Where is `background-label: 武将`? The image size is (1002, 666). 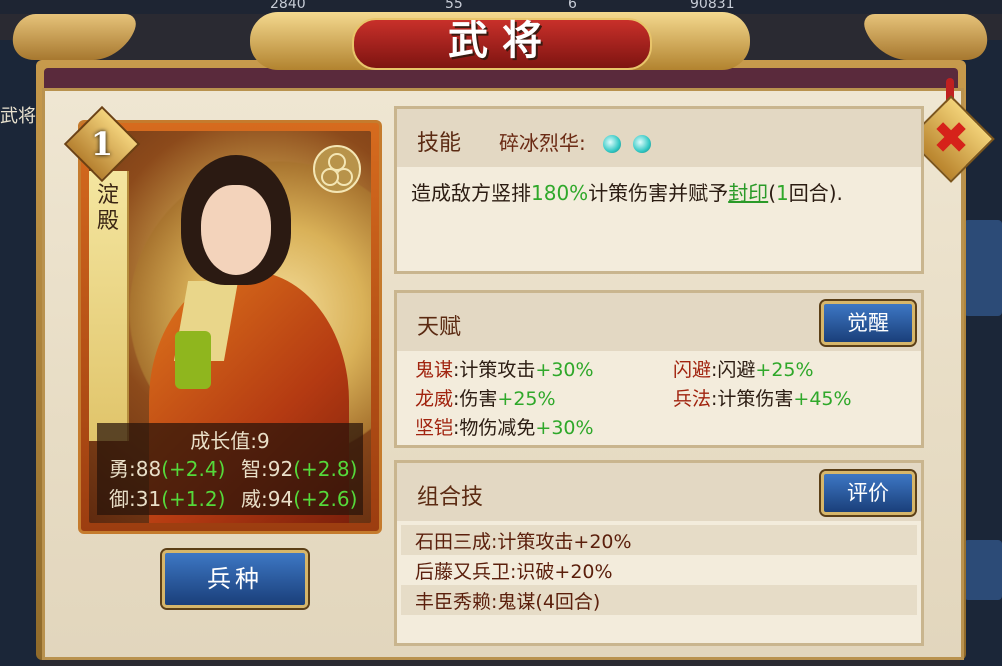
background-label: 武将 is located at coordinates (18, 116).